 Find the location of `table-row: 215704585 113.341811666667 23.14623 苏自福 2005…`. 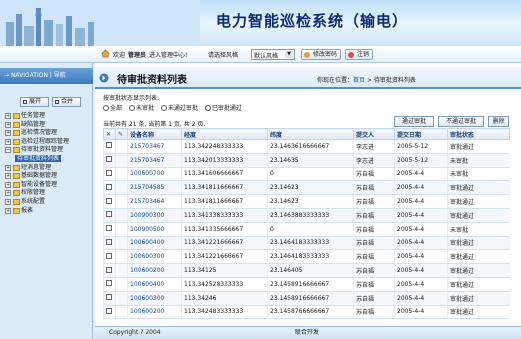

table-row: 215704585 113.341811666667 23.14623 苏自福 2005… is located at coordinates (306, 188).